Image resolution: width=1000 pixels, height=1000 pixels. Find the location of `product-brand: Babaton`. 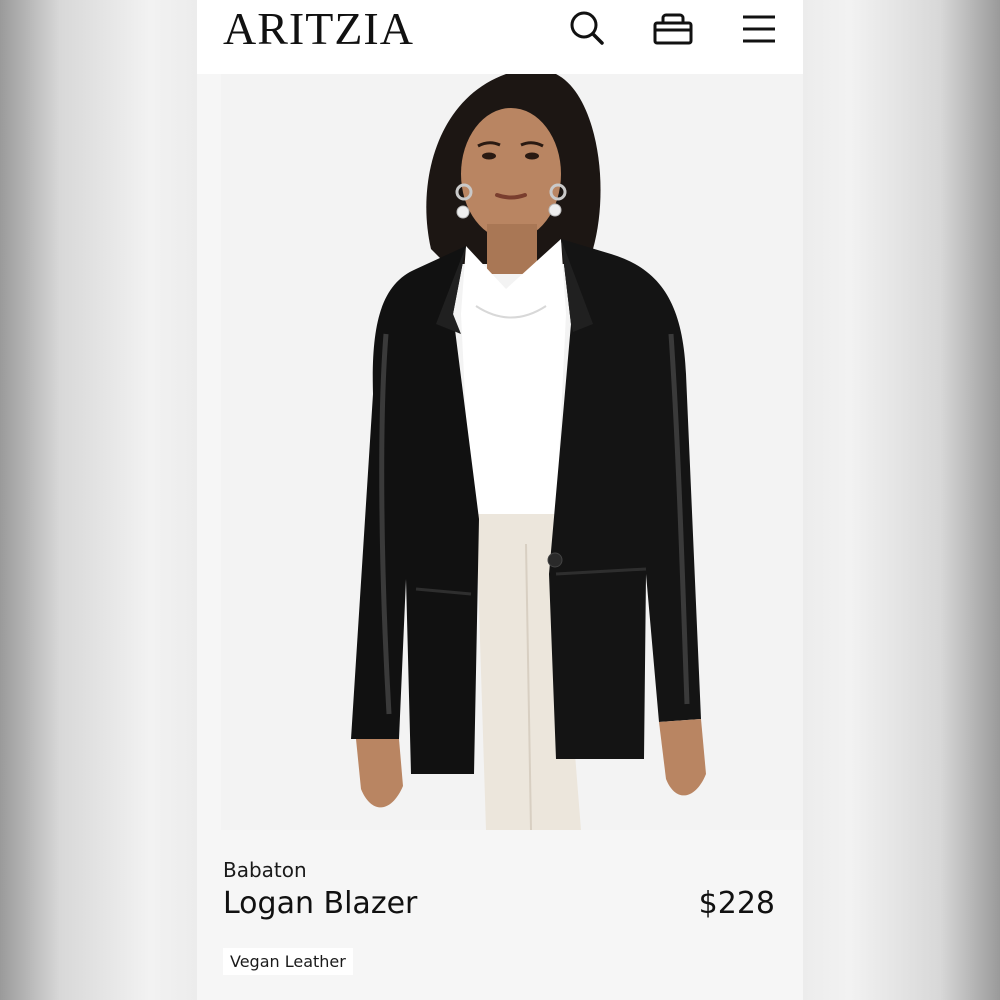

product-brand: Babaton is located at coordinates (265, 870).